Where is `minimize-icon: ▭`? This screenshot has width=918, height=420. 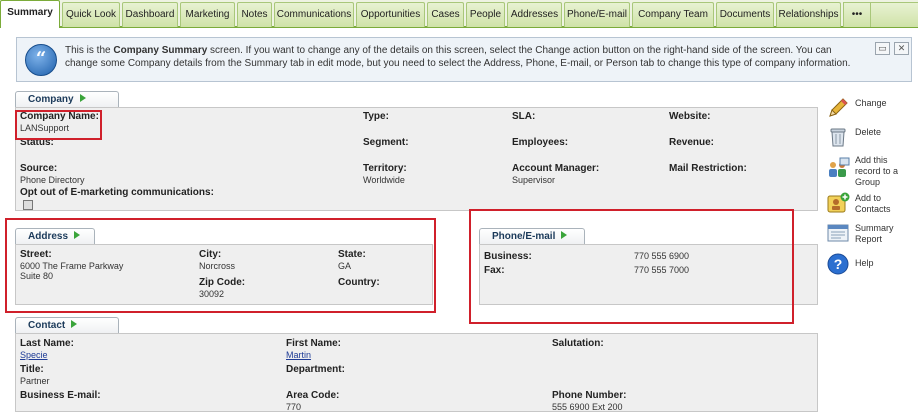
minimize-icon: ▭ is located at coordinates (882, 48).